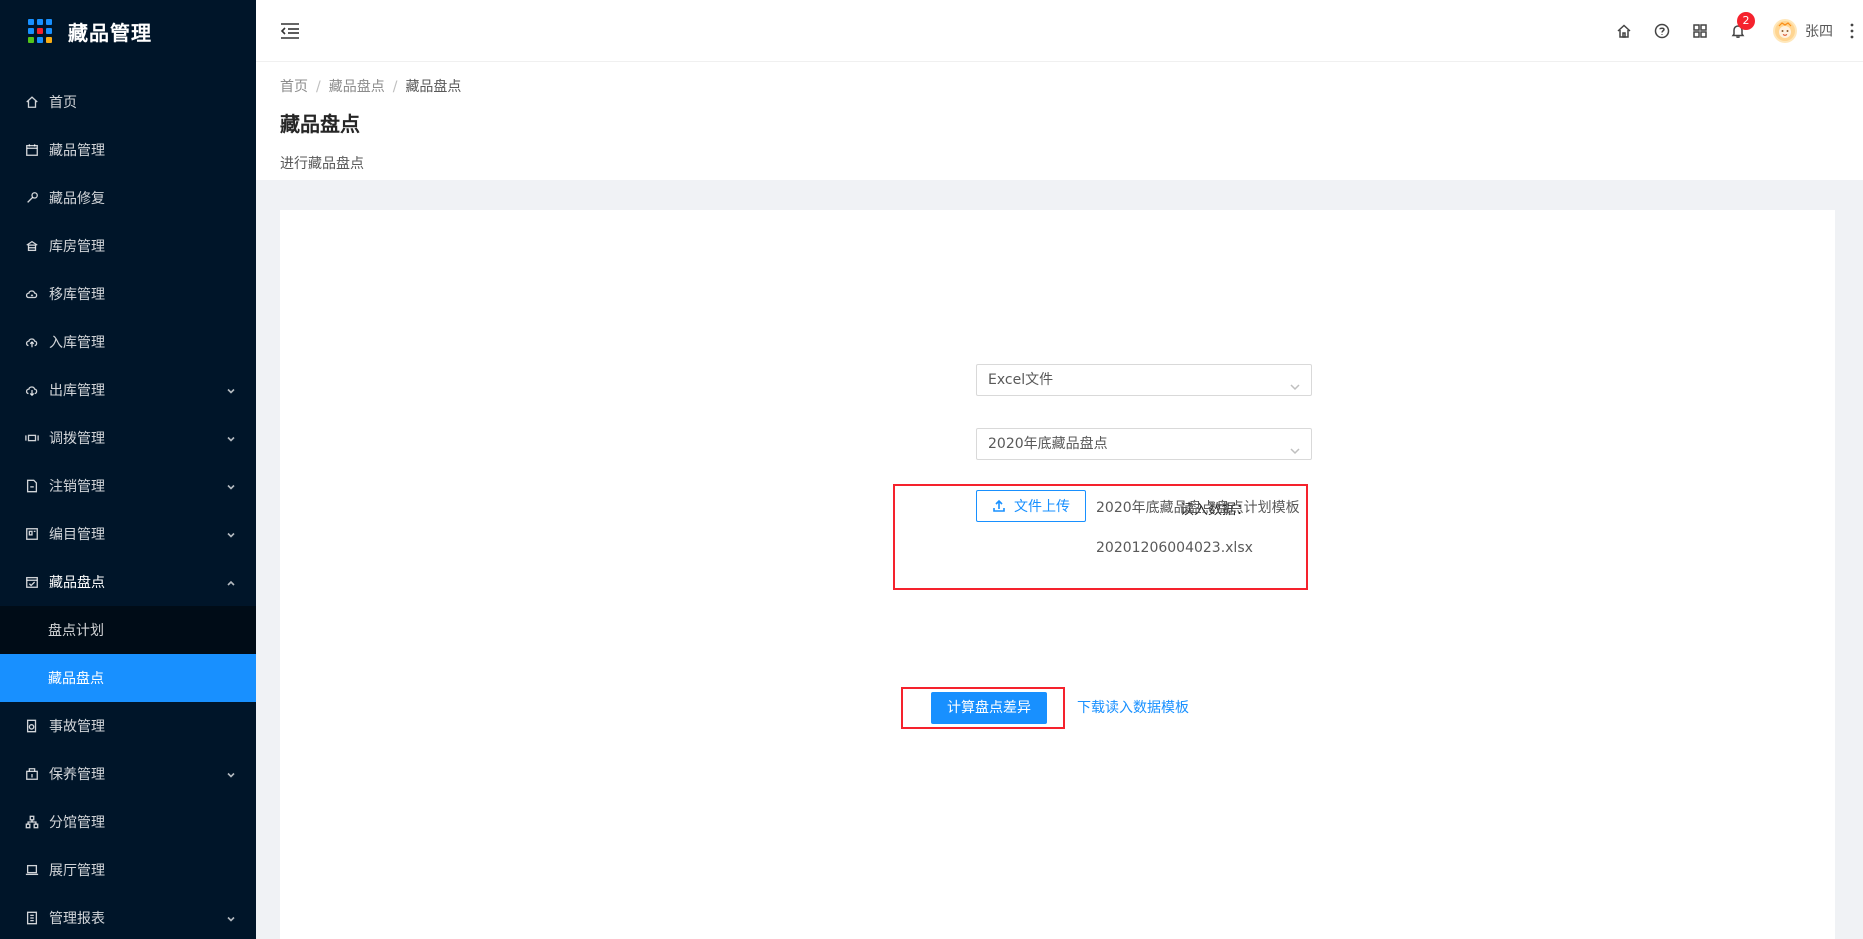 The width and height of the screenshot is (1863, 939). I want to click on sidebar-submenu: 盘点计划 藏品盘点, so click(128, 654).